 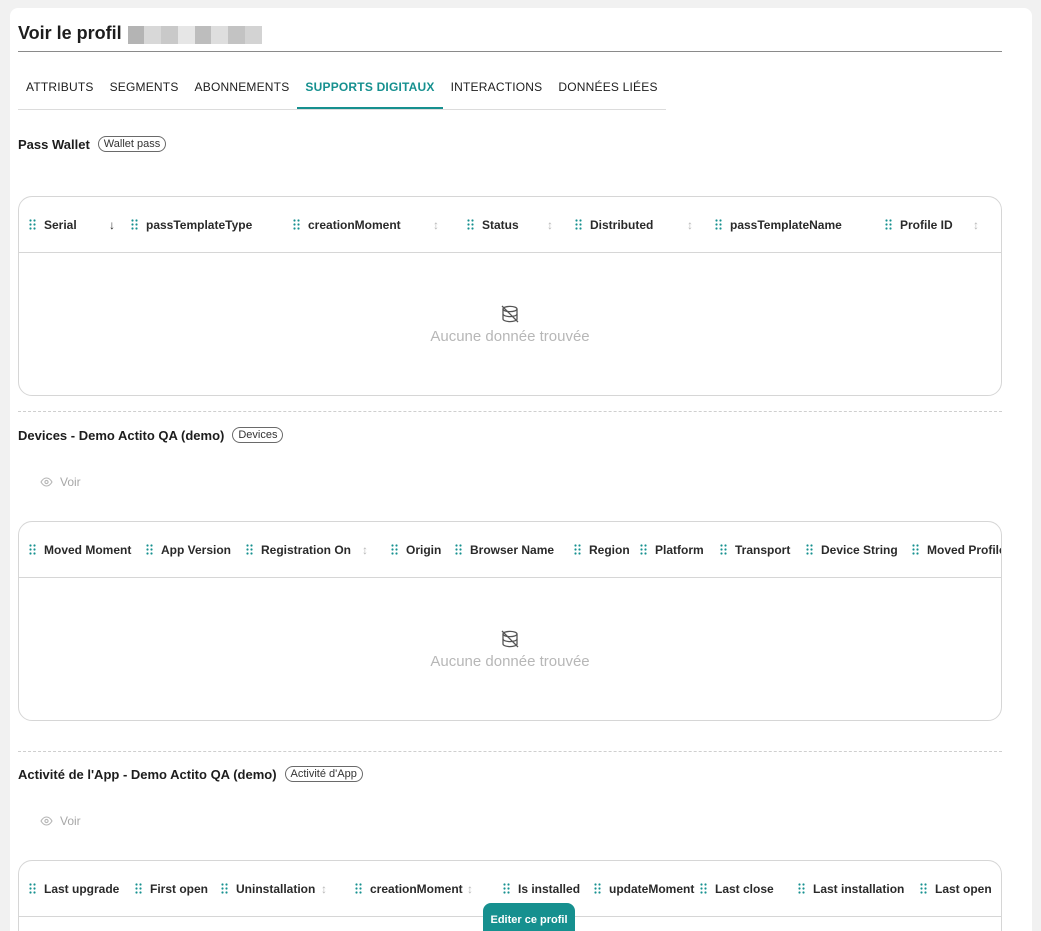 I want to click on section-title-devices: Devices - Demo Actito QA (demo) Devices, so click(x=151, y=435).